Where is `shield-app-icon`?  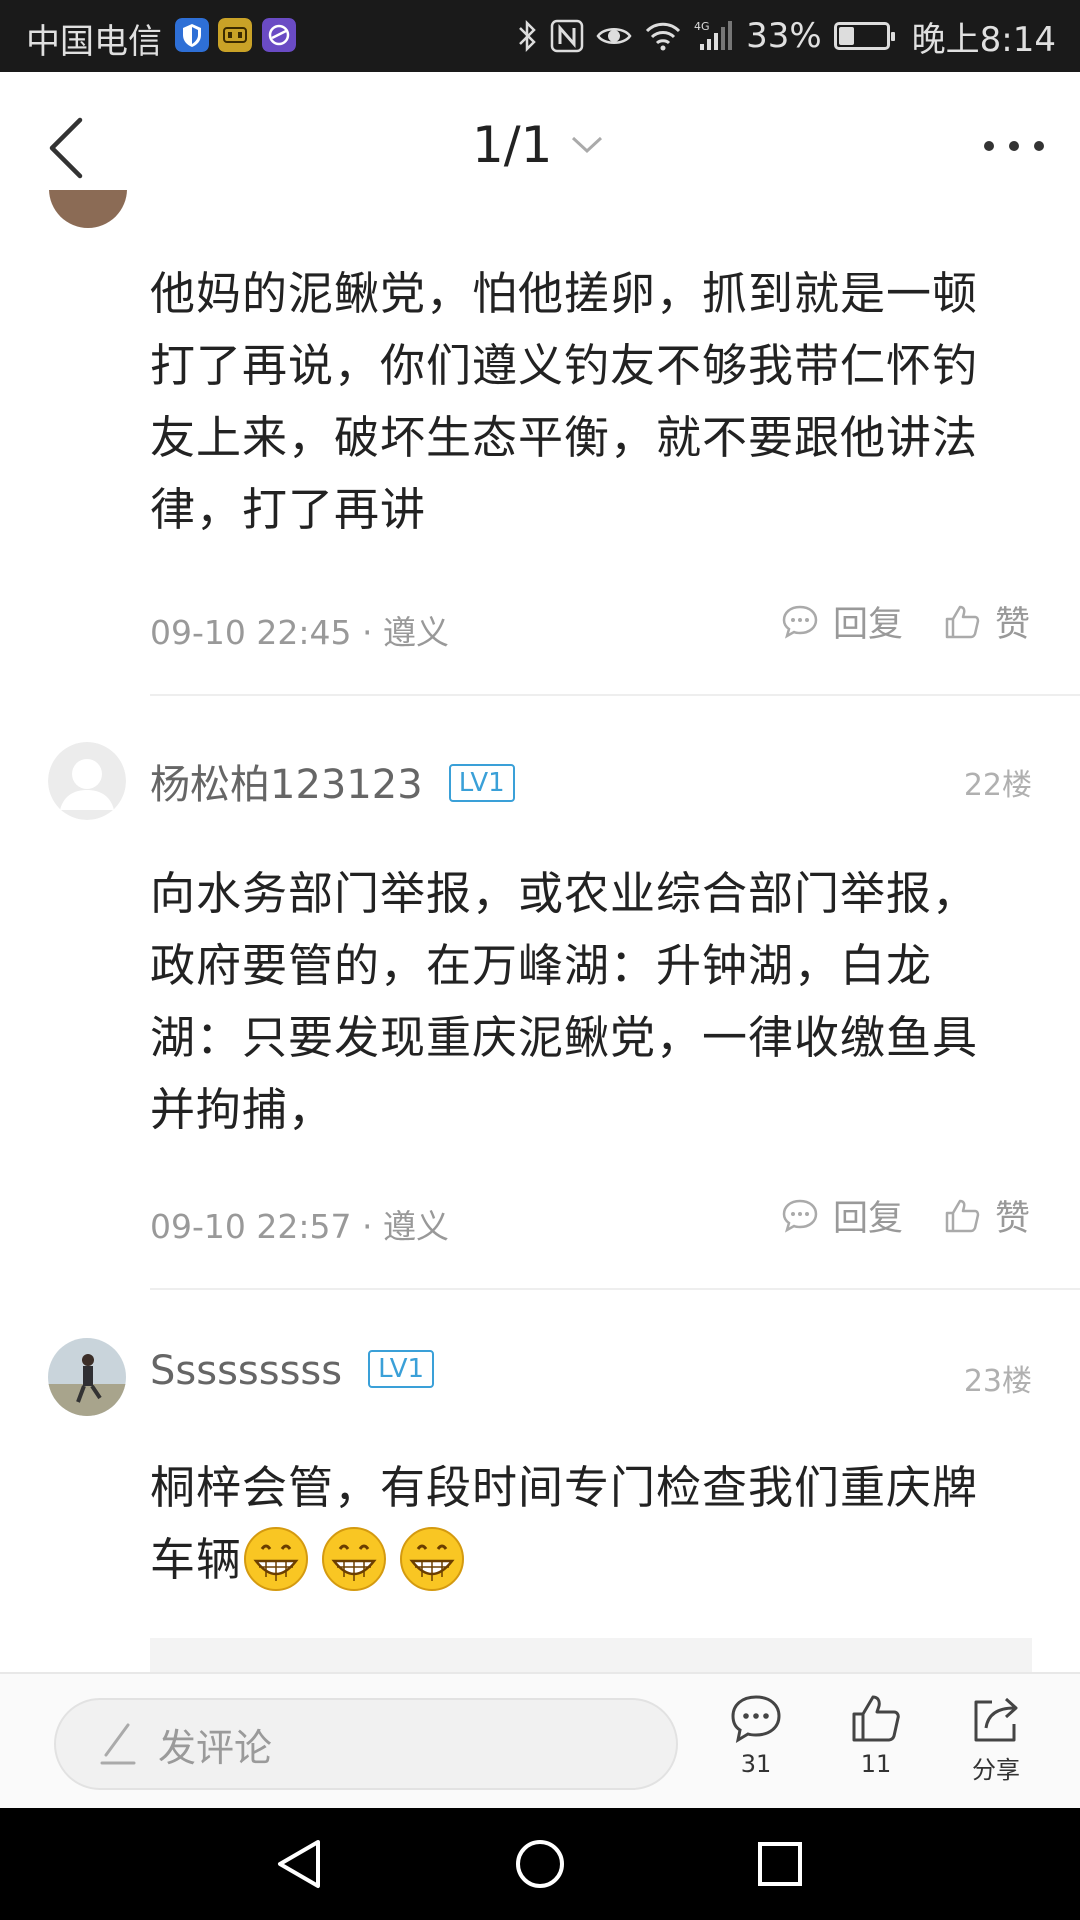 shield-app-icon is located at coordinates (192, 35).